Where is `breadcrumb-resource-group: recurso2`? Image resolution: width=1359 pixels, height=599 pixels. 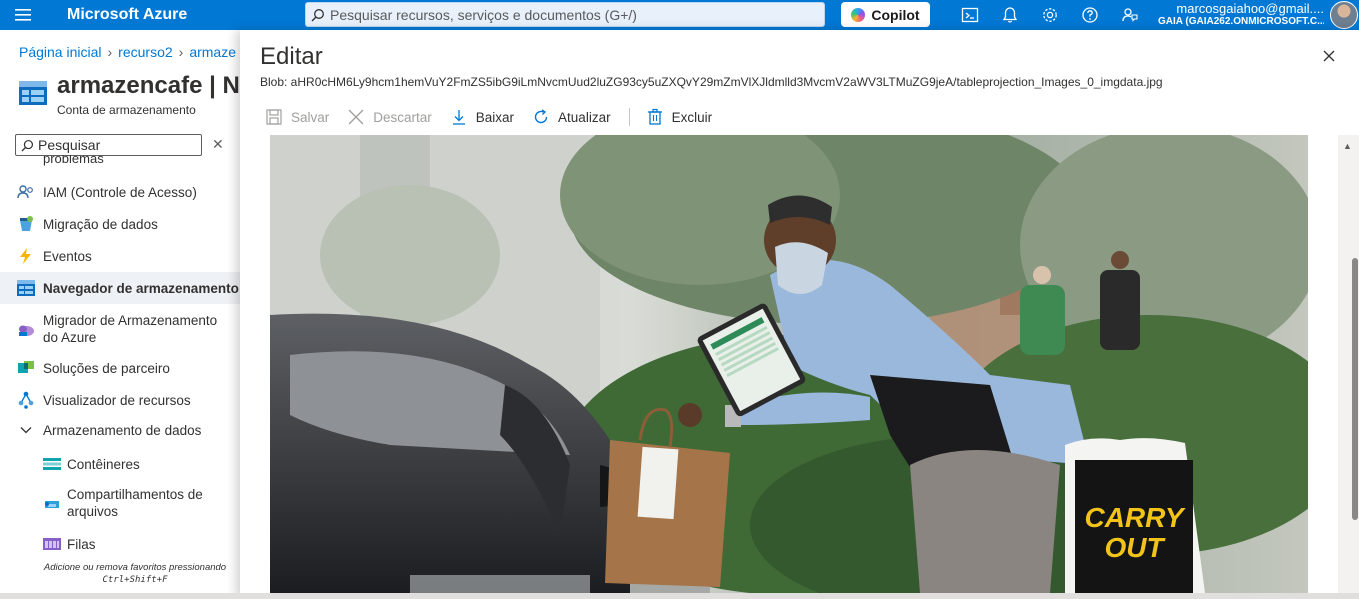
breadcrumb-resource-group: recurso2 is located at coordinates (145, 52).